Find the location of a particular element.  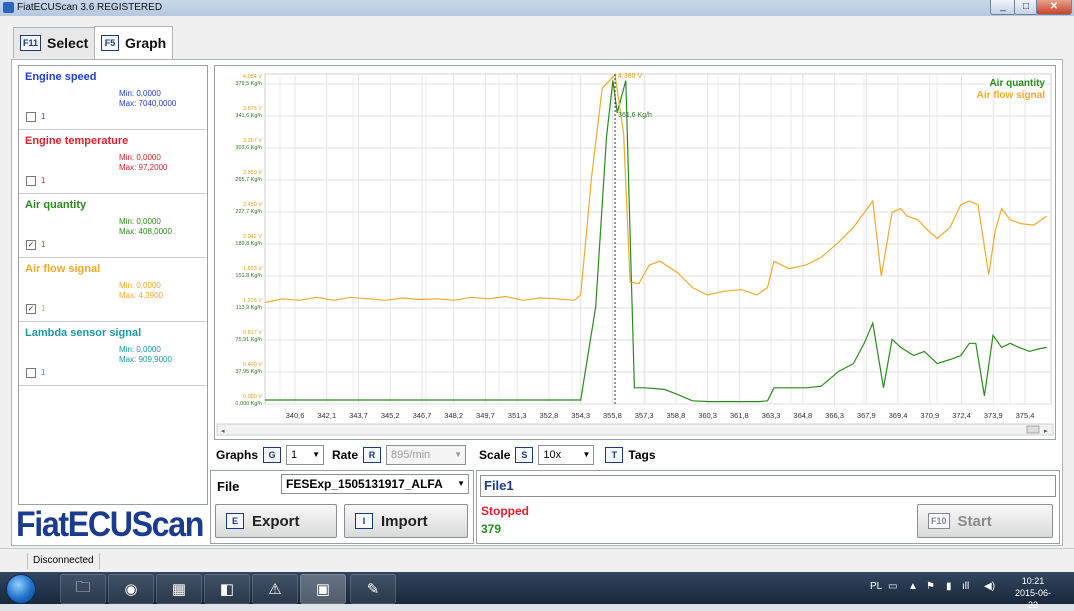

y-tick-label-air-quantity: 303,6 Kg/h is located at coordinates (248, 148).